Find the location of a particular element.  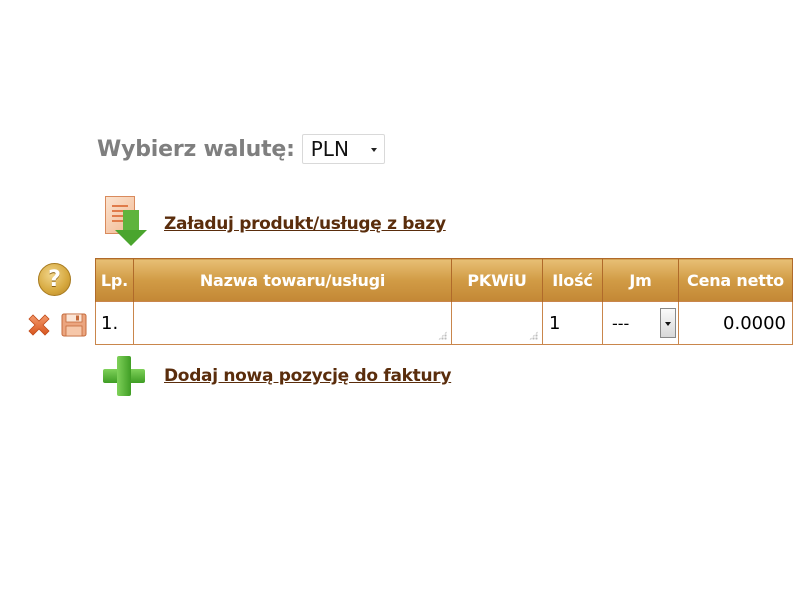

net-price-input: 0.0000 is located at coordinates (735, 323).